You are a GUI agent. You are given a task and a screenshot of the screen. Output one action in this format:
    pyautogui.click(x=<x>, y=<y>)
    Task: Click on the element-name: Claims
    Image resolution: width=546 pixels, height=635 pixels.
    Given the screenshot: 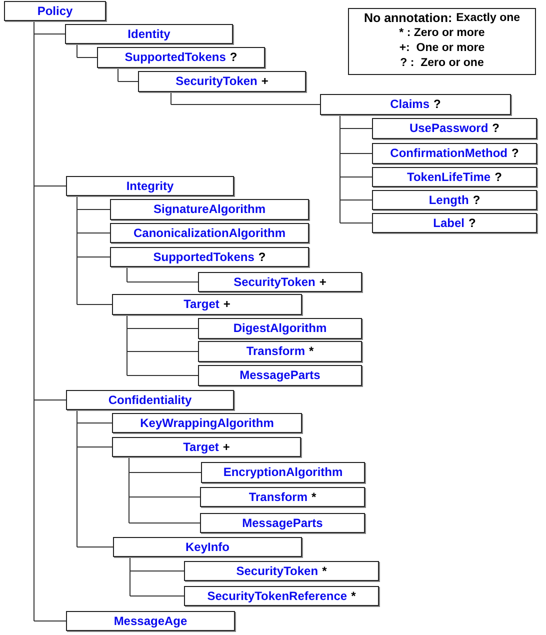 What is the action you would take?
    pyautogui.click(x=410, y=104)
    